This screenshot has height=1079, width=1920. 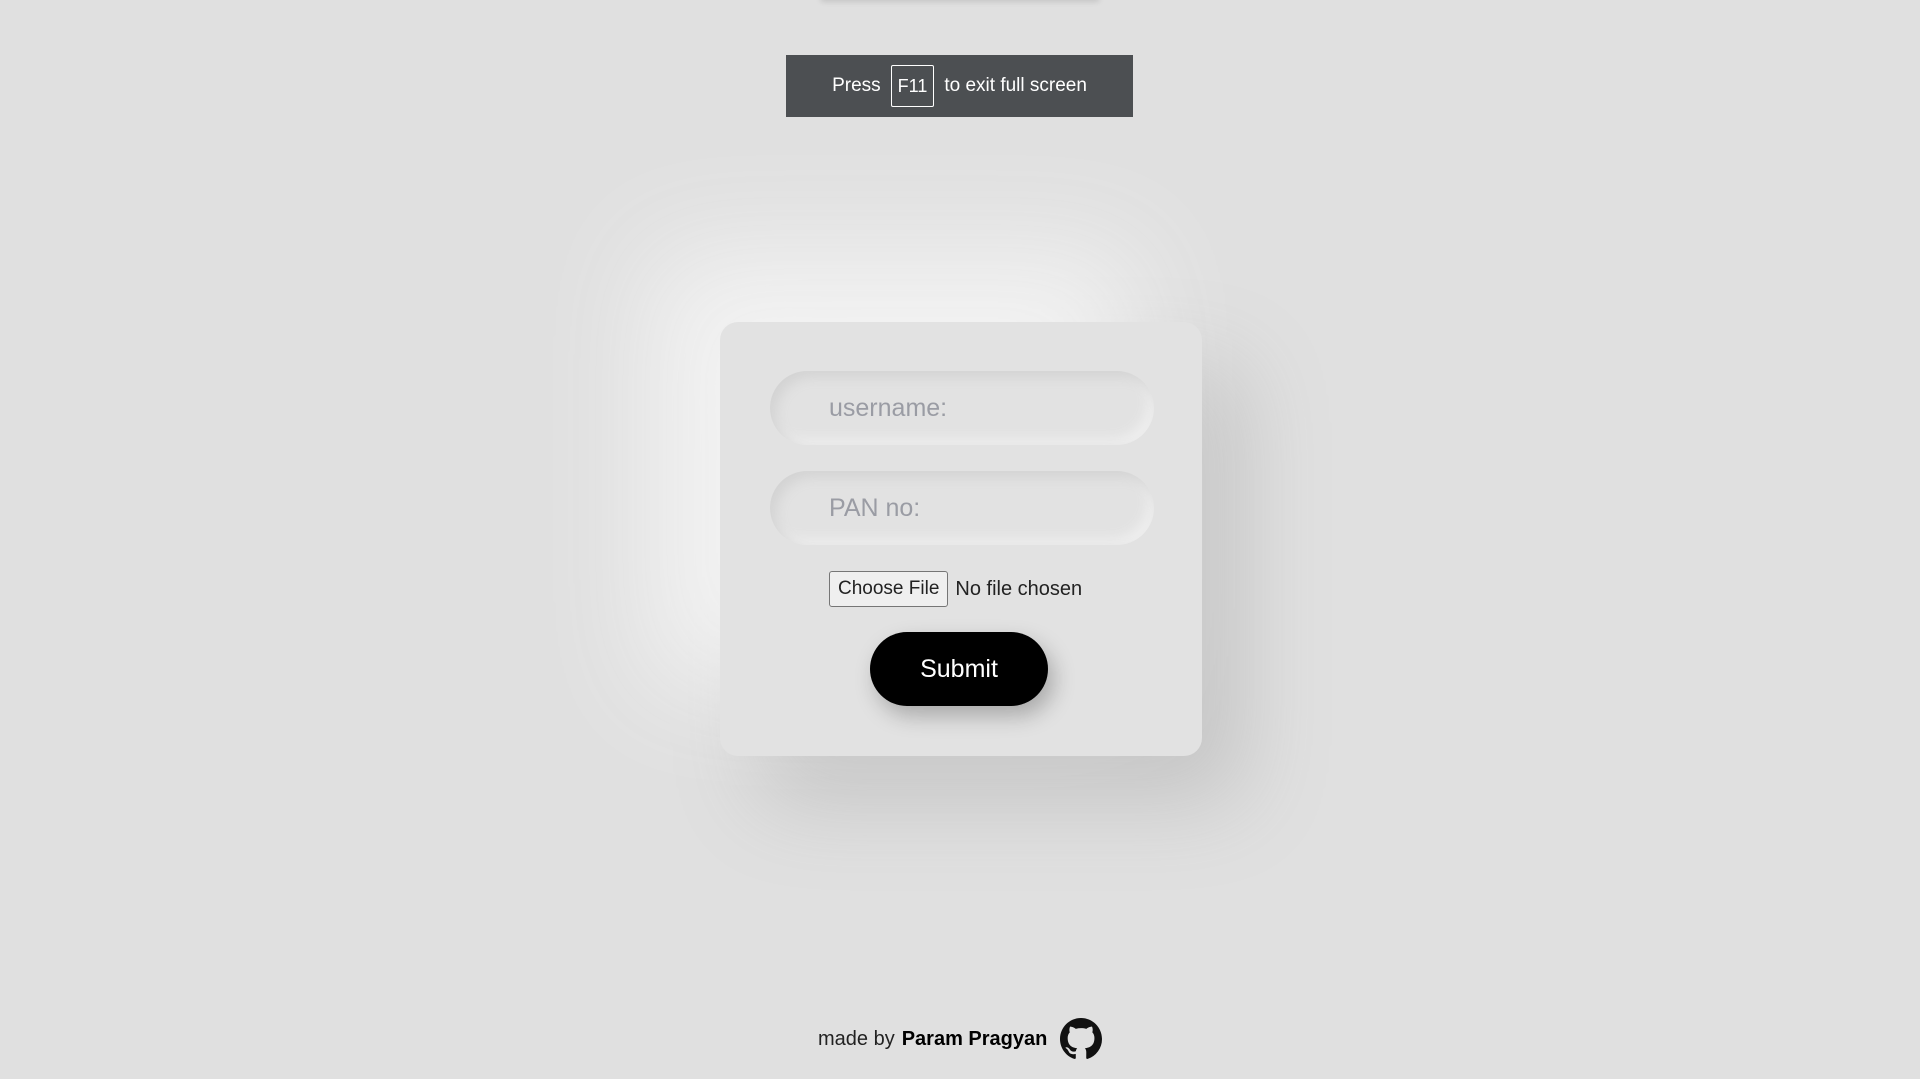 What do you see at coordinates (962, 508) in the screenshot?
I see `pan-input` at bounding box center [962, 508].